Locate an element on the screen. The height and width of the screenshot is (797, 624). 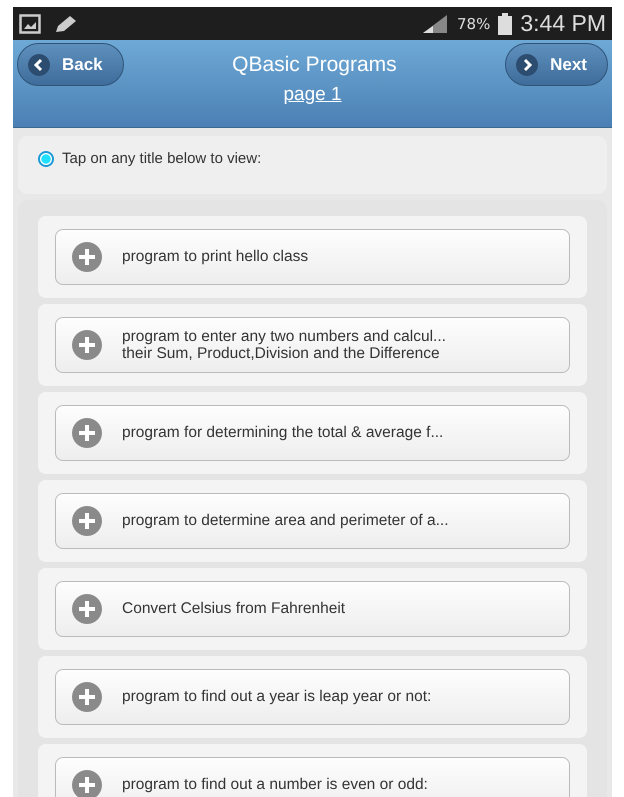
hint-text: Tap on any title below to view: is located at coordinates (162, 158).